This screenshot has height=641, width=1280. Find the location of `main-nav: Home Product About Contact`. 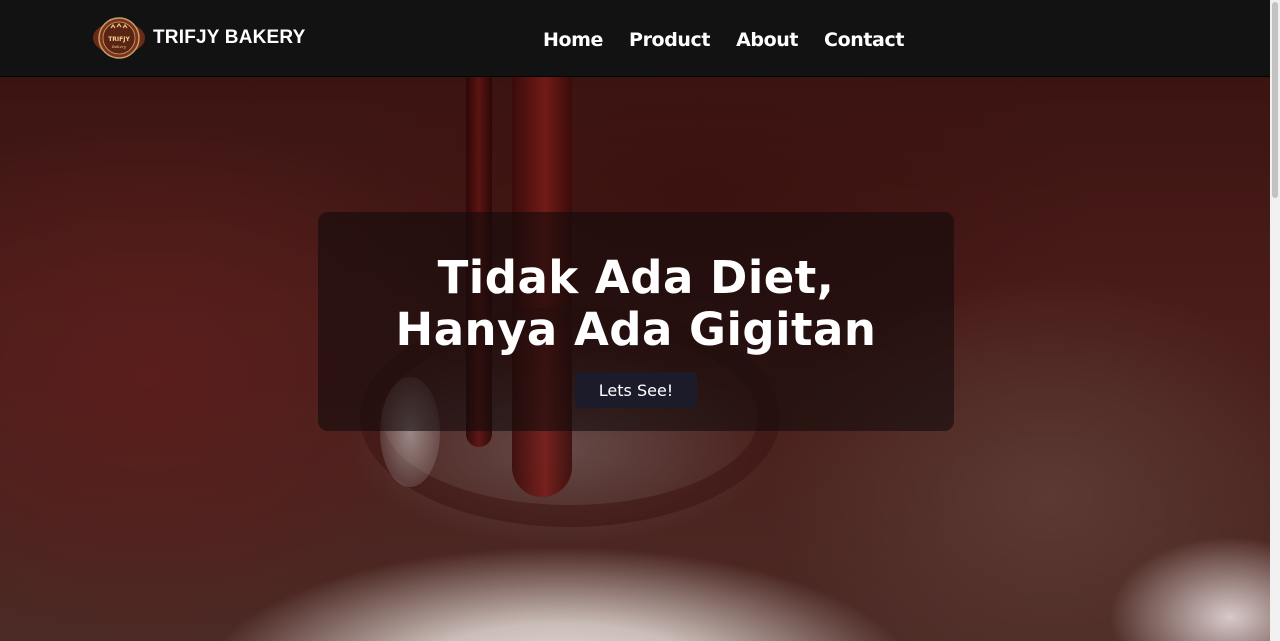

main-nav: Home Product About Contact is located at coordinates (723, 40).